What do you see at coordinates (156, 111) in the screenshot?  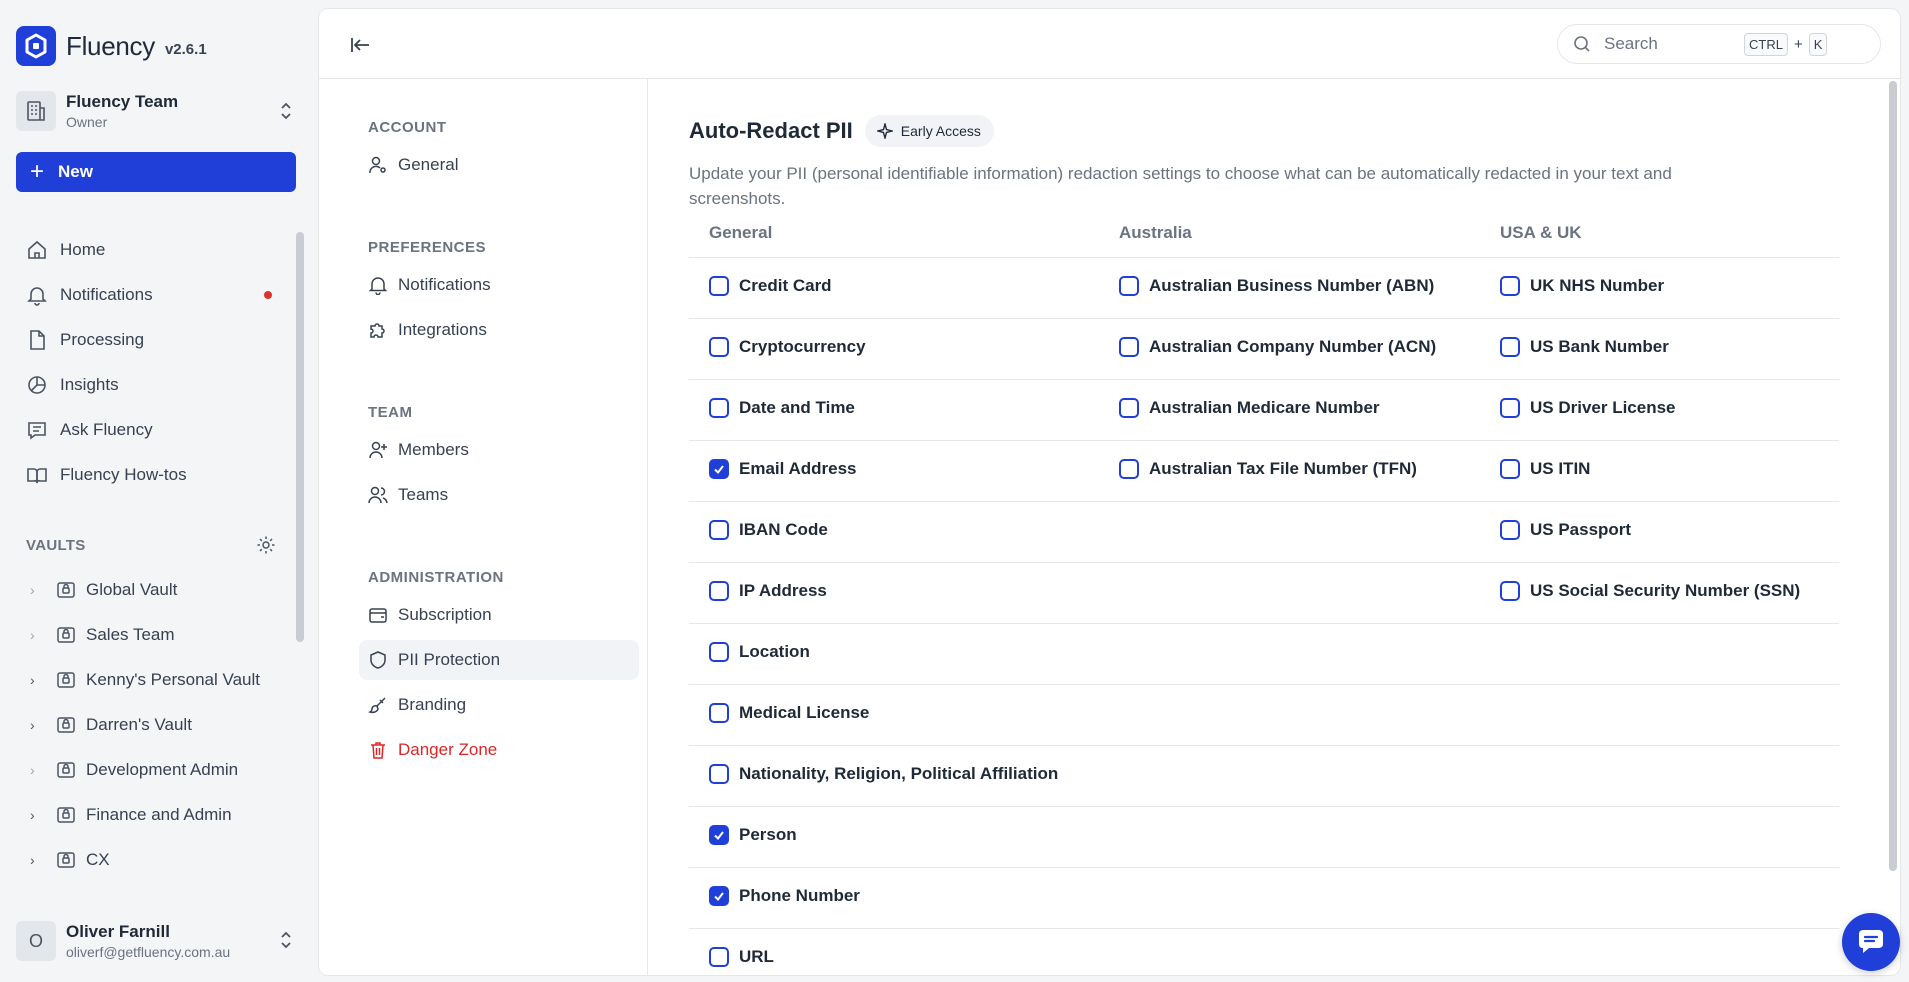 I see `team-switcher: Fluency Team Owner` at bounding box center [156, 111].